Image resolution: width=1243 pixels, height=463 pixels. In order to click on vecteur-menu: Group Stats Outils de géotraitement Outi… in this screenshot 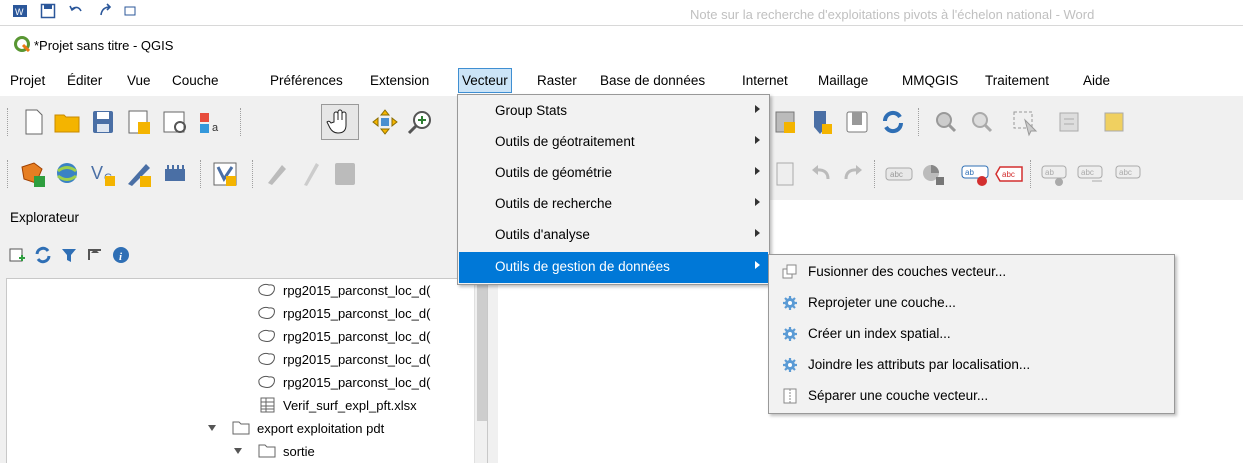, I will do `click(613, 189)`.